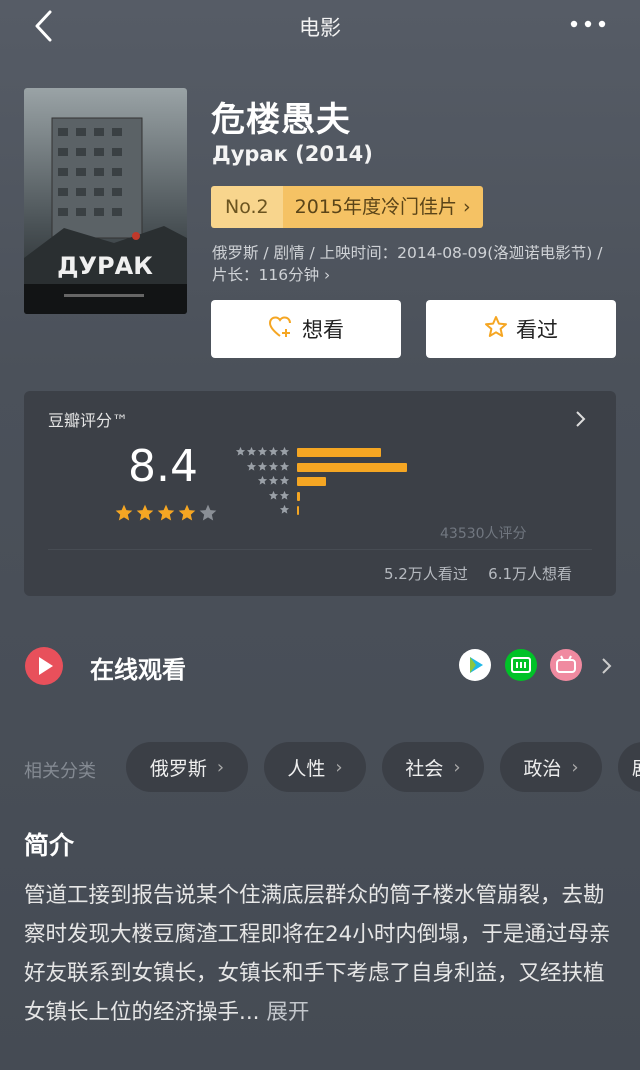 The image size is (640, 1070). What do you see at coordinates (566, 665) in the screenshot?
I see `bilibili-icon` at bounding box center [566, 665].